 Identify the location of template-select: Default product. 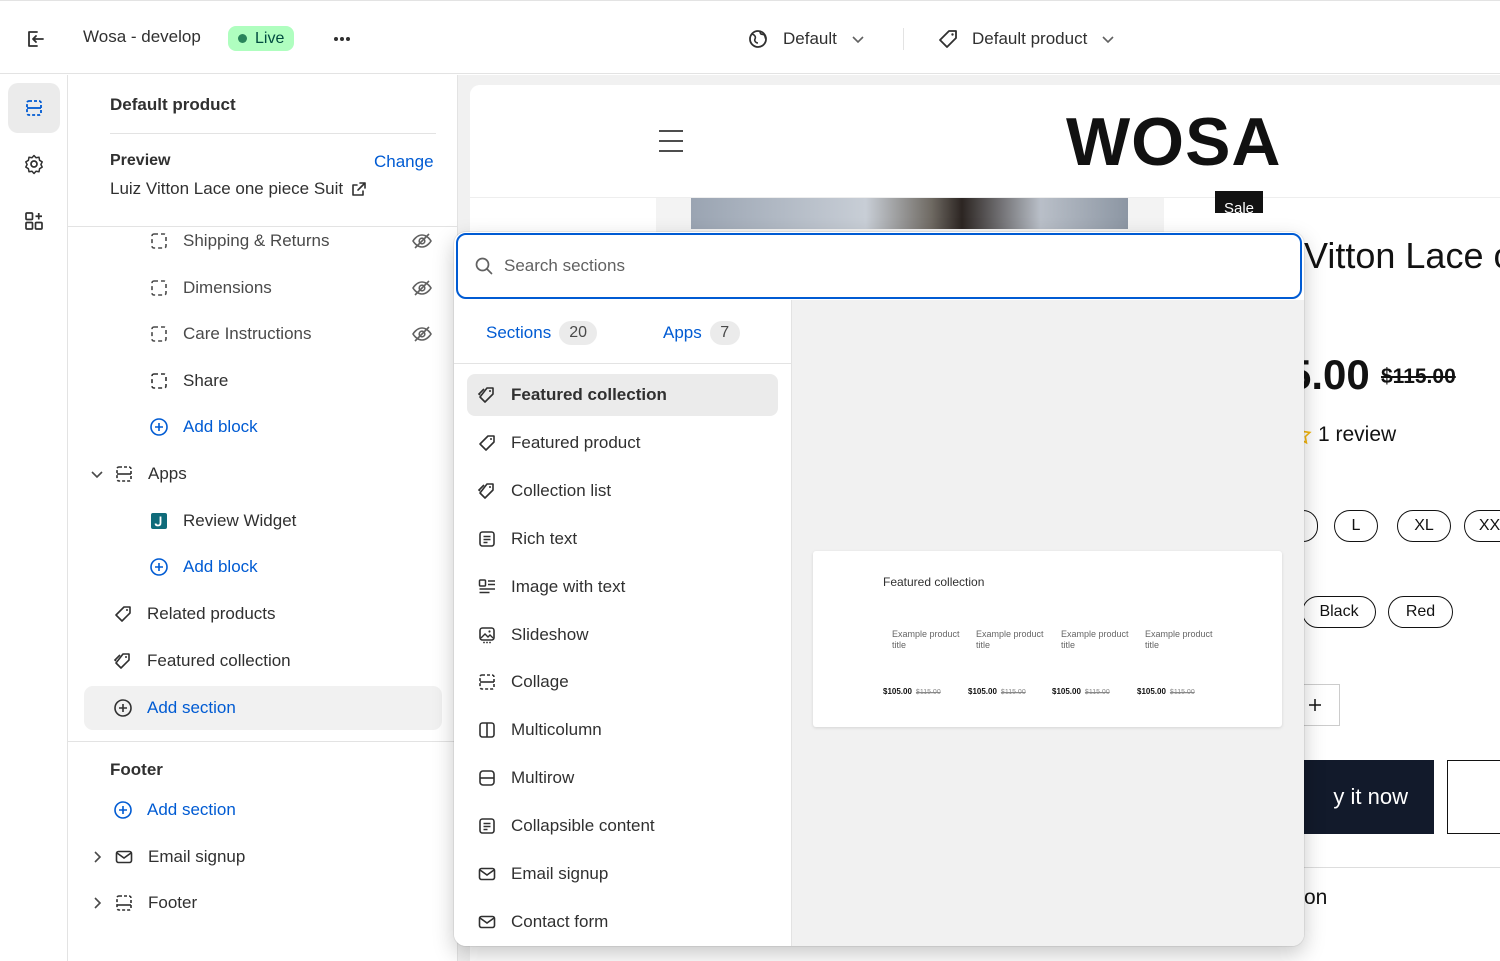
(1026, 39).